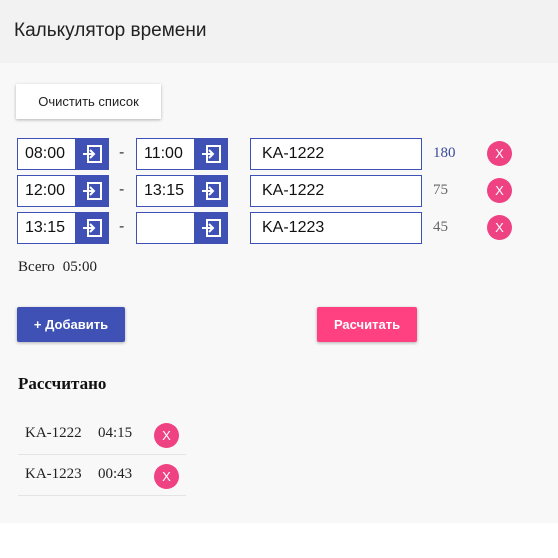 The height and width of the screenshot is (558, 558). I want to click on end-time-group: 13:15, so click(182, 191).